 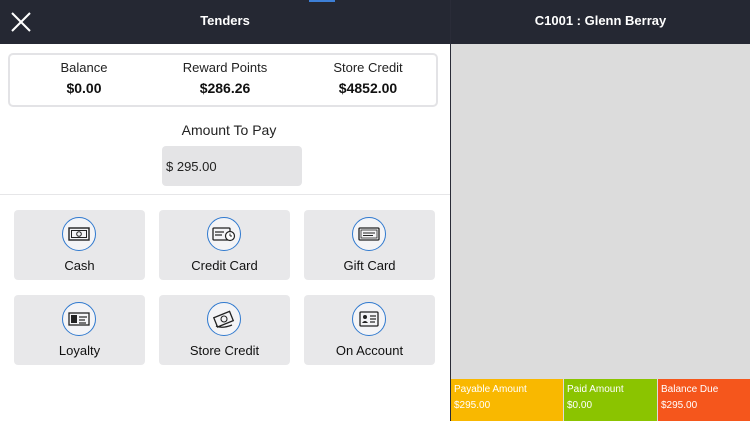 What do you see at coordinates (368, 78) in the screenshot?
I see `store-credit-summary: Store Credit $4852.00` at bounding box center [368, 78].